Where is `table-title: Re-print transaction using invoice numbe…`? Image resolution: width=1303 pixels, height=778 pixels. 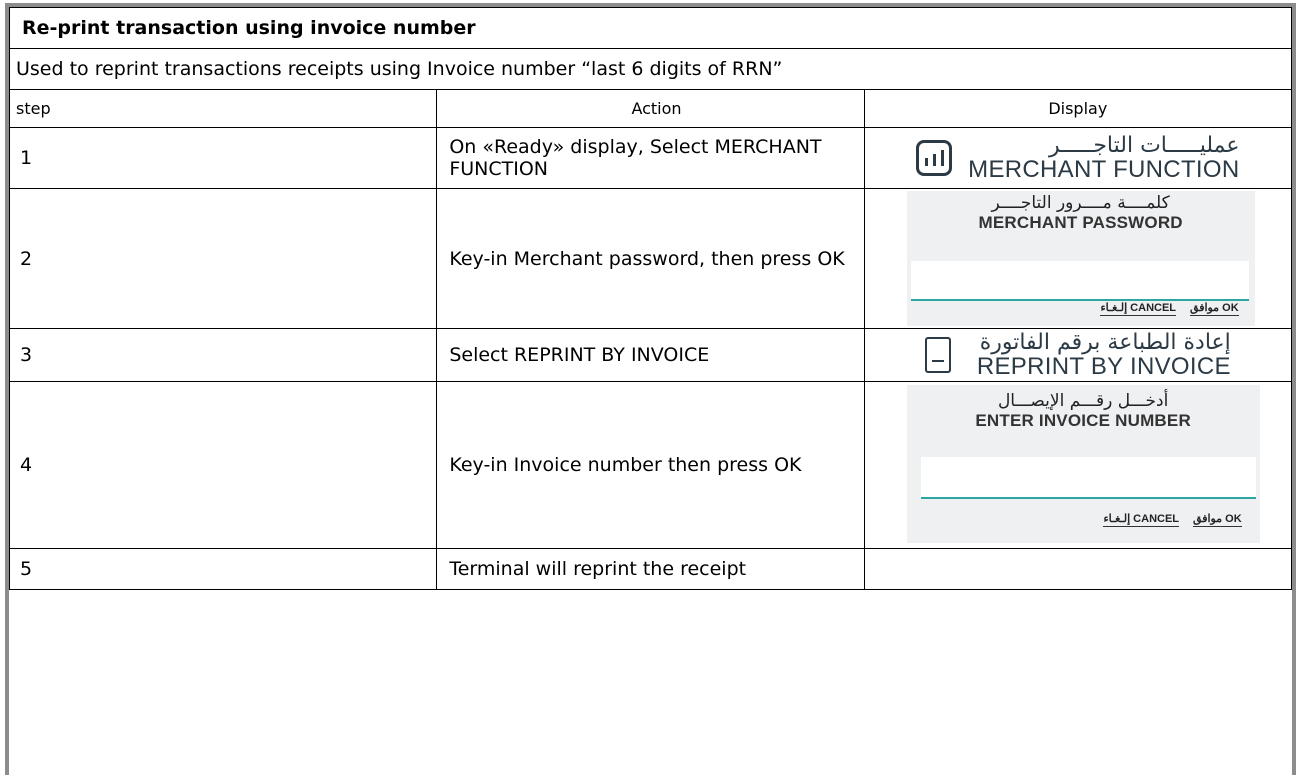 table-title: Re-print transaction using invoice numbe… is located at coordinates (650, 28).